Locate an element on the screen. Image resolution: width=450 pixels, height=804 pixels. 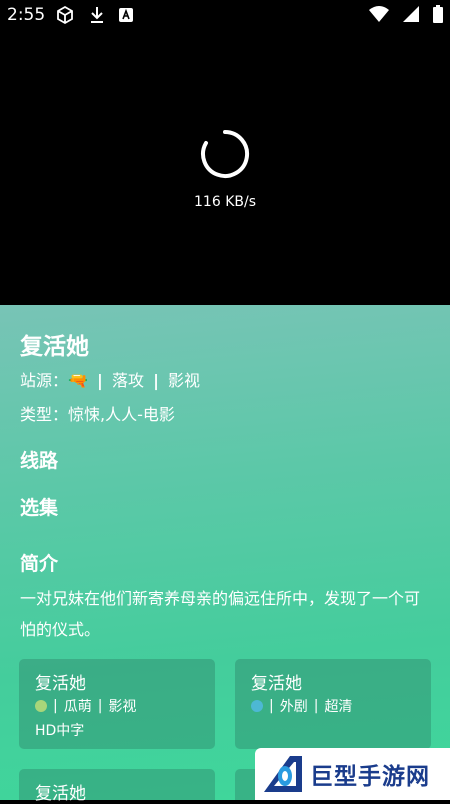
source-card: 复活她 | 外剧 | 超清 is located at coordinates (333, 704).